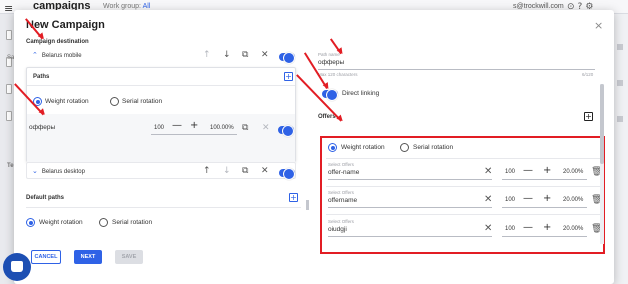 Image resolution: width=628 pixels, height=284 pixels. What do you see at coordinates (88, 257) in the screenshot?
I see `next-button: NEXT` at bounding box center [88, 257].